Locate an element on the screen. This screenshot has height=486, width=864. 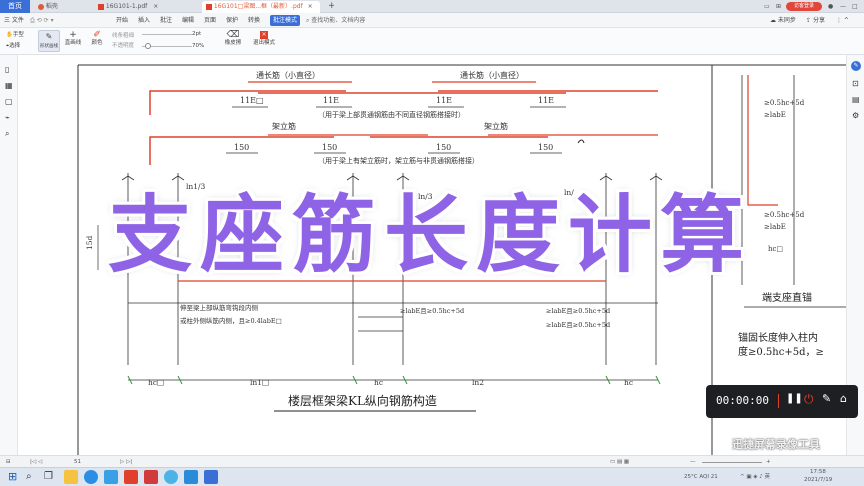
attachment-icon: ⌁ is located at coordinates (7, 117).